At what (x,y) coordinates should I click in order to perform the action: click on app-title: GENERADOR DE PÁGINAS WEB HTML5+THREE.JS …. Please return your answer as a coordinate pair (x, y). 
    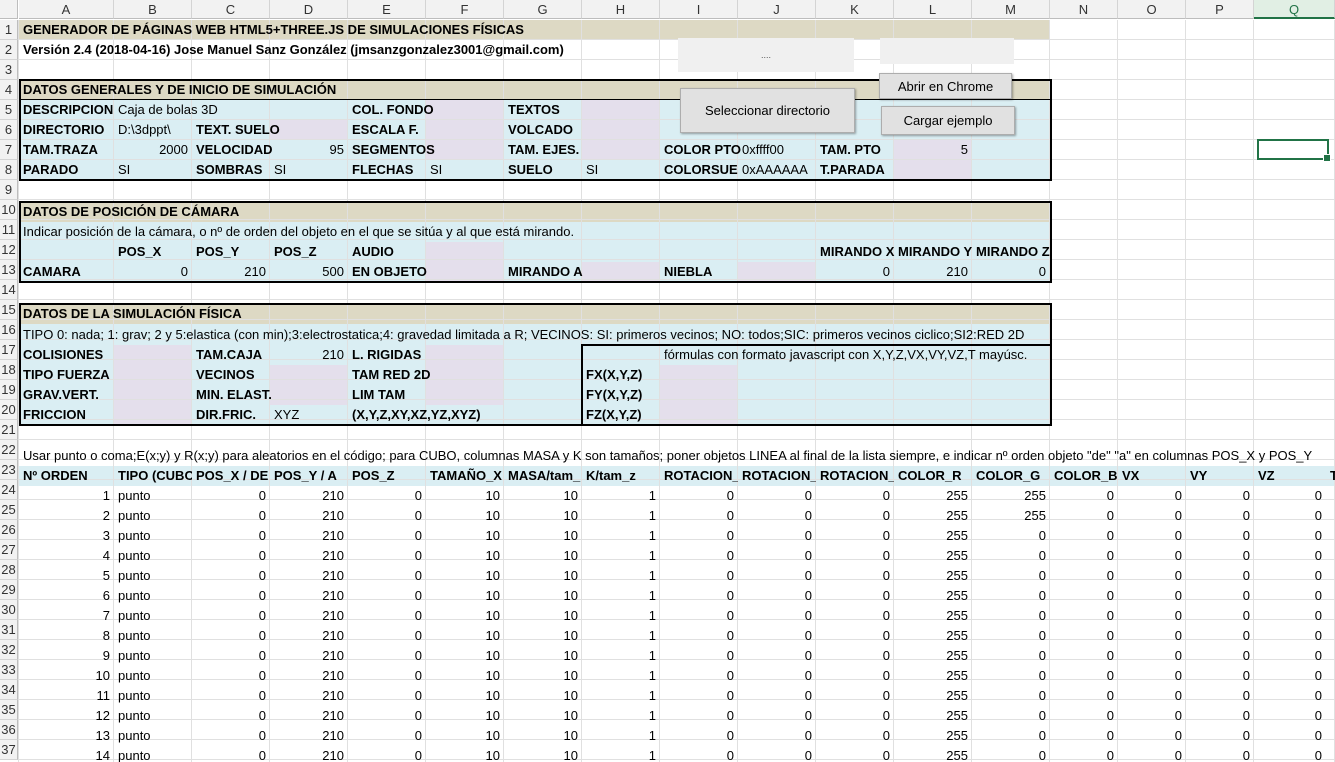
    Looking at the image, I should click on (273, 30).